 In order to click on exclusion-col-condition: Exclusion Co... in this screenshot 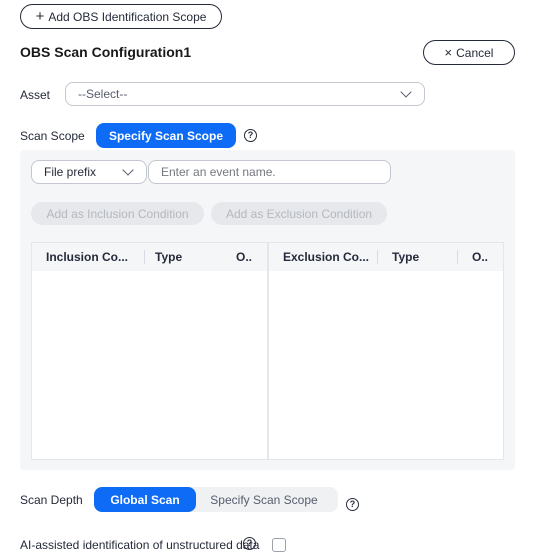, I will do `click(330, 257)`.